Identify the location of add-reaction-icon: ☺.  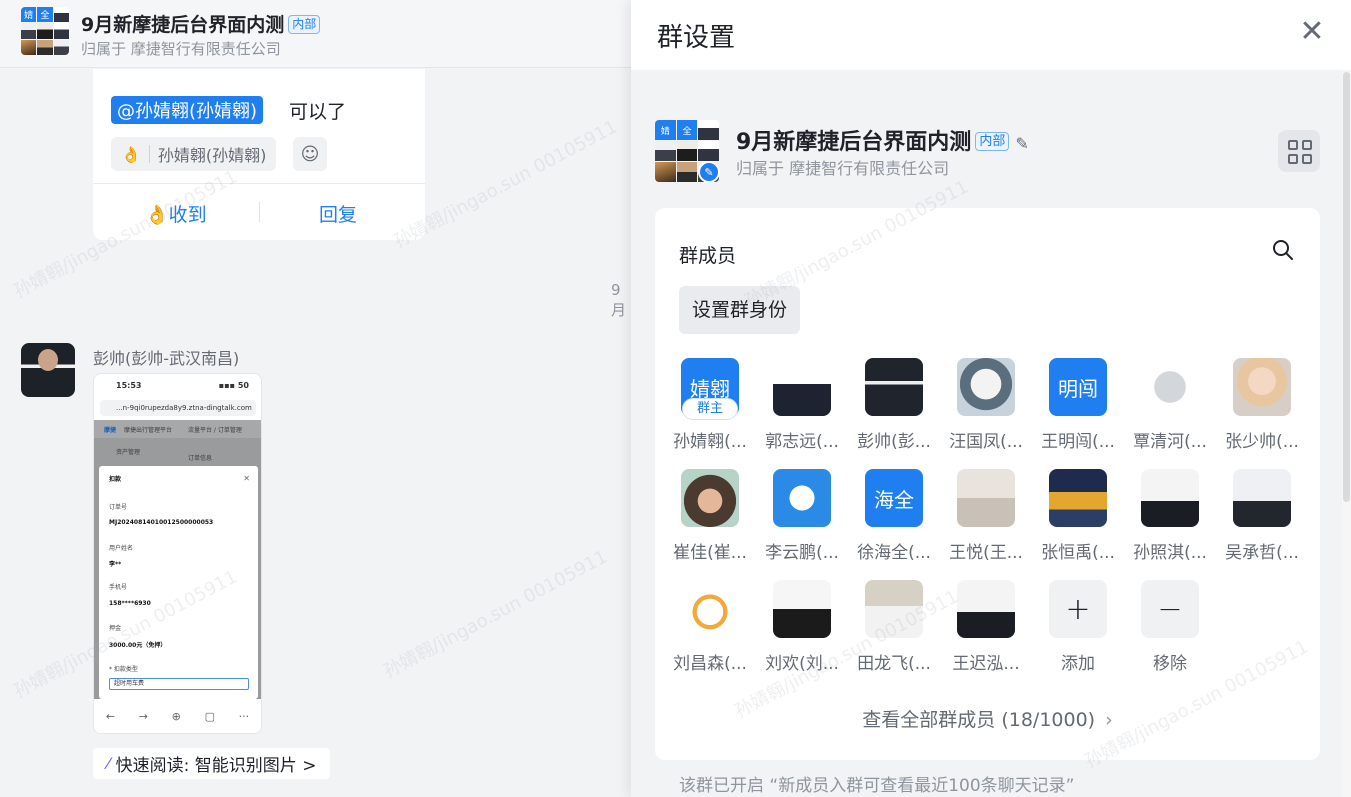
(310, 154).